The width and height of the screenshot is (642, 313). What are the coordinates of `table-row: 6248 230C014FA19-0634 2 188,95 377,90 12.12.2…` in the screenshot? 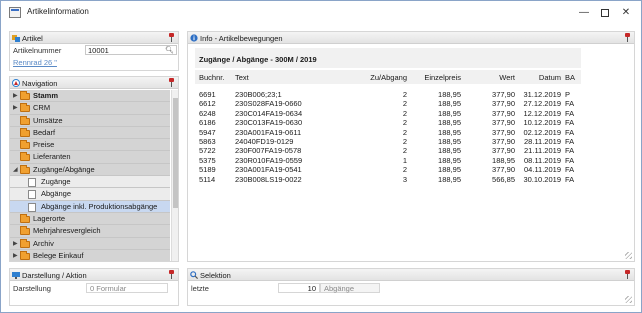 It's located at (388, 113).